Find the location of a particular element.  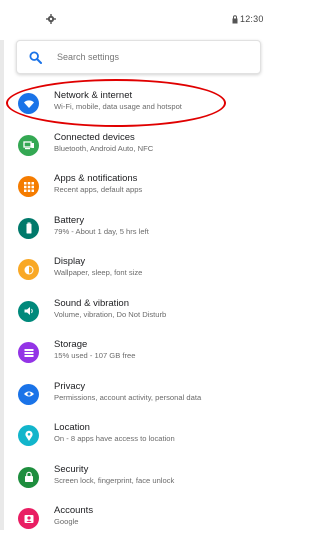

speaker-icon is located at coordinates (28, 311).